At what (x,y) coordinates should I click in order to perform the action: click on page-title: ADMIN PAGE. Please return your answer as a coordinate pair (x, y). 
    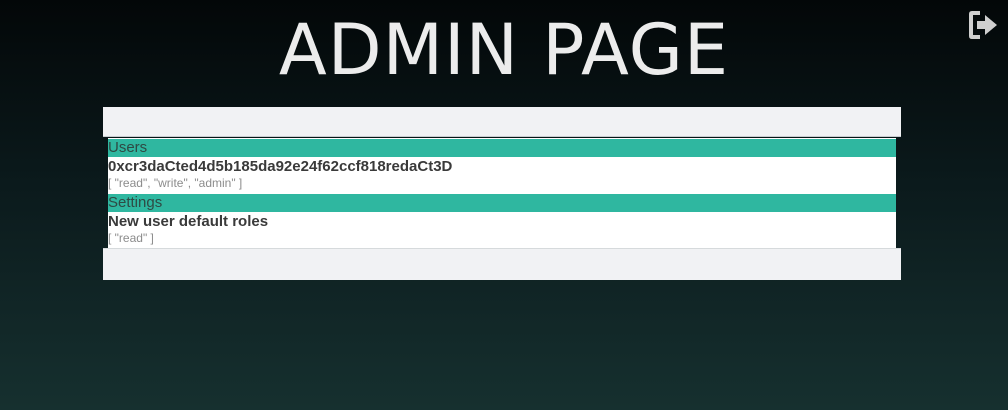
    Looking at the image, I should click on (504, 50).